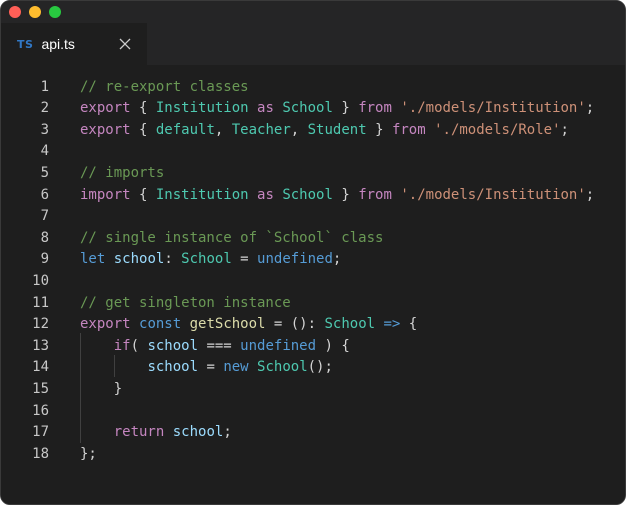 Image resolution: width=626 pixels, height=505 pixels. I want to click on code-content: }, so click(101, 390).